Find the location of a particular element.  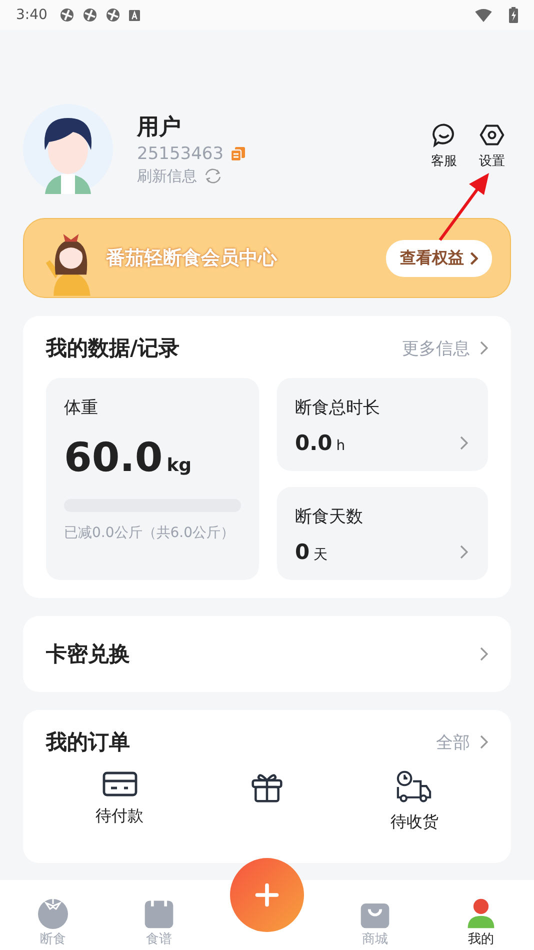

card-title: 我的数据/记录 is located at coordinates (113, 348).